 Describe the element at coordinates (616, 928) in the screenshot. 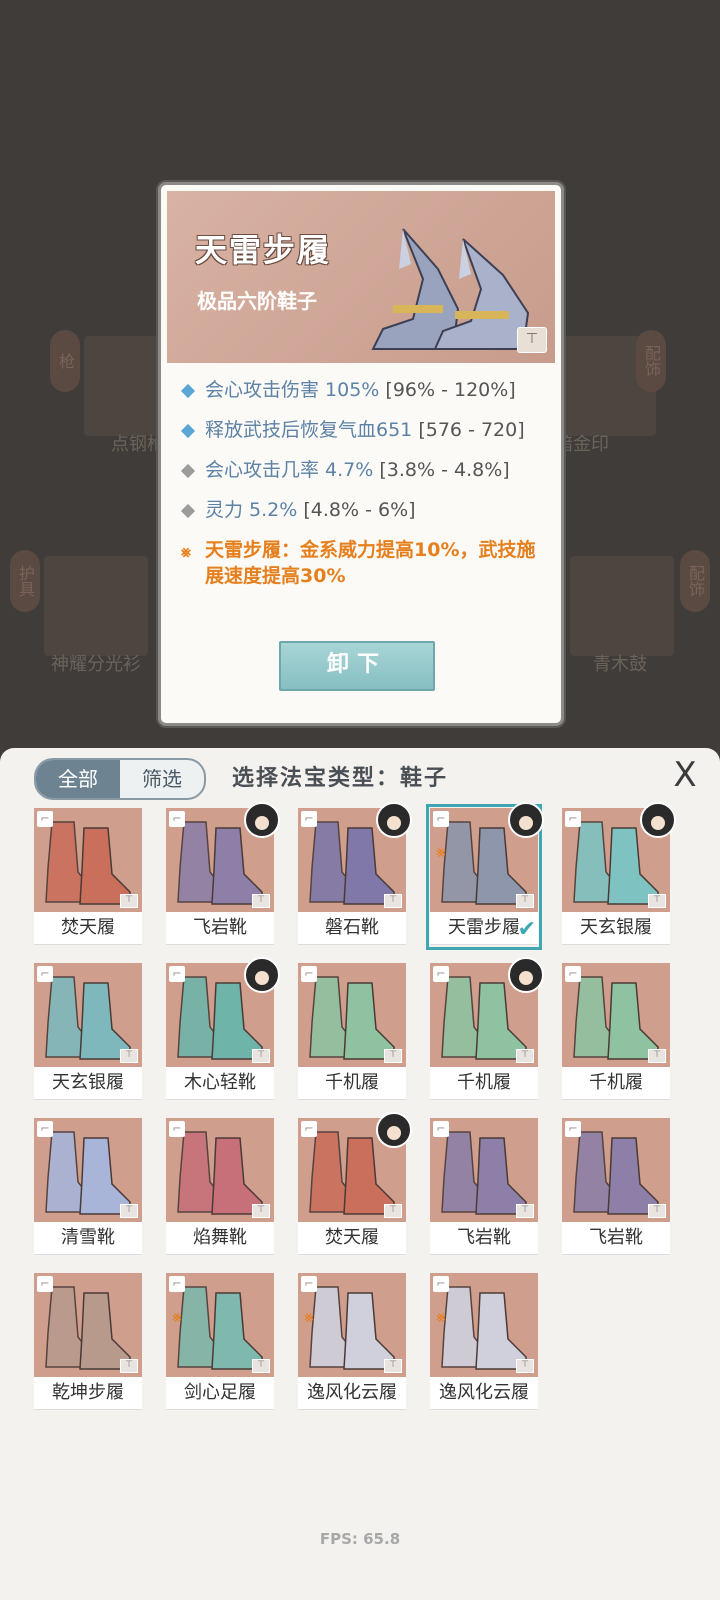

I see `item-name: 天玄银履` at that location.